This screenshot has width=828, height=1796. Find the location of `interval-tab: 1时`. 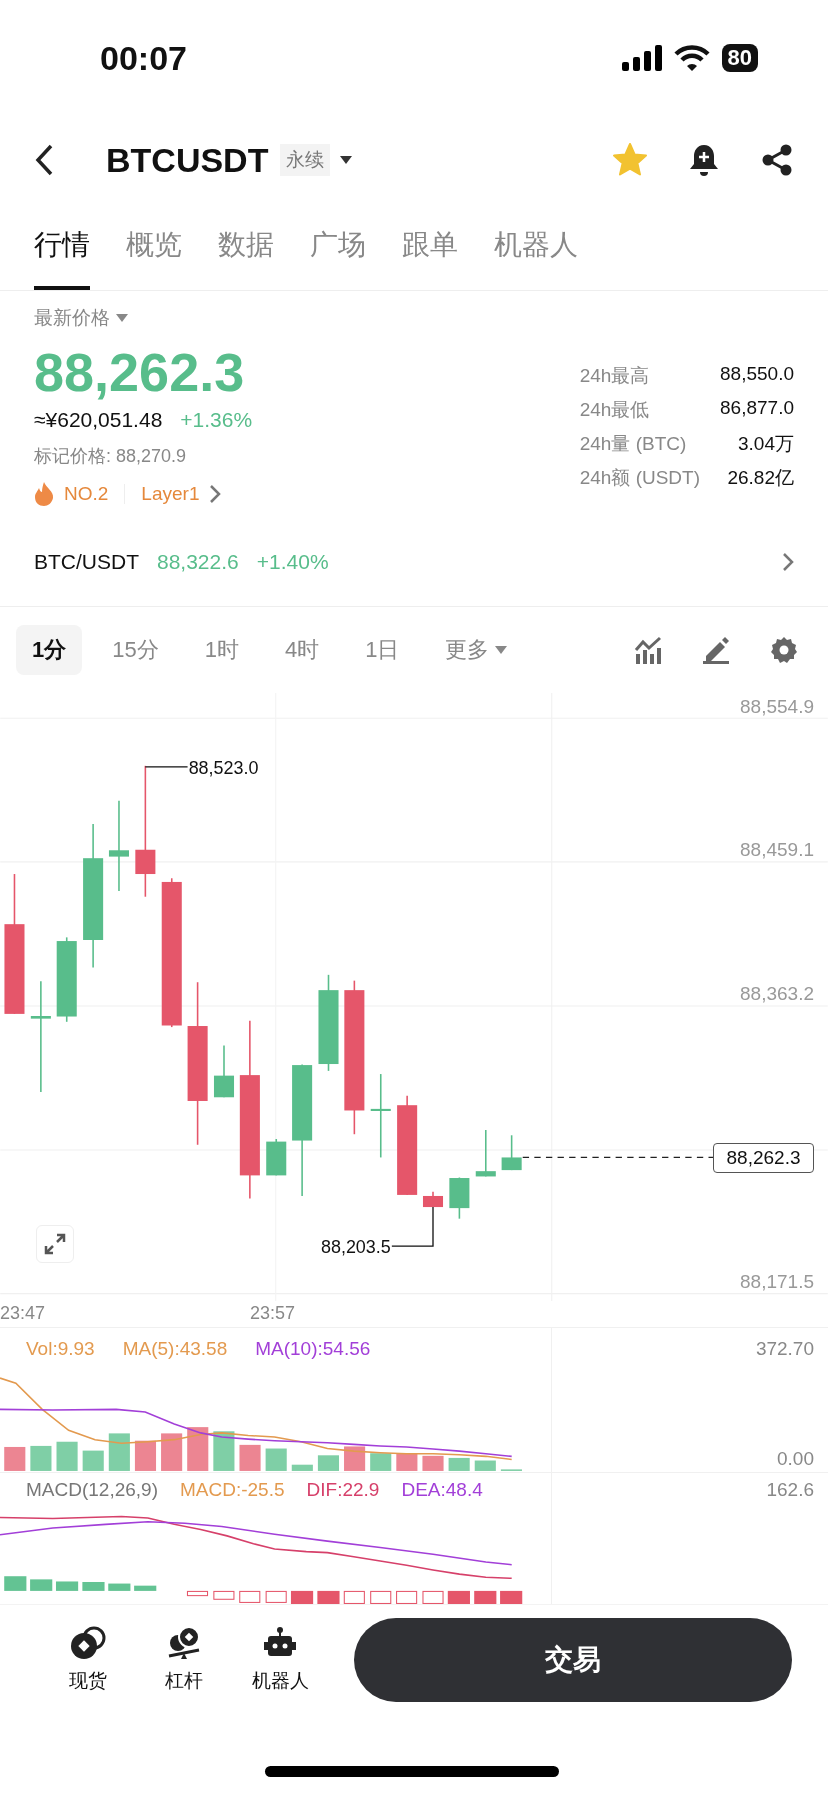

interval-tab: 1时 is located at coordinates (221, 650).